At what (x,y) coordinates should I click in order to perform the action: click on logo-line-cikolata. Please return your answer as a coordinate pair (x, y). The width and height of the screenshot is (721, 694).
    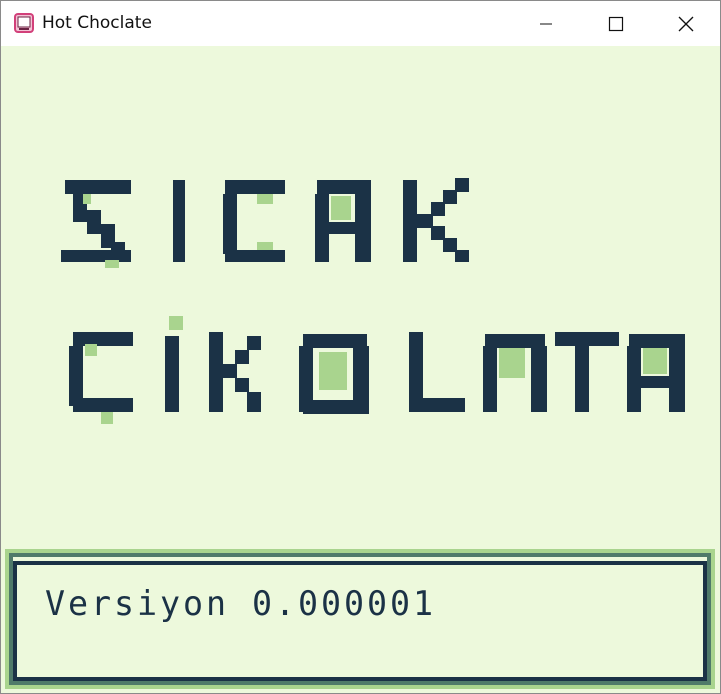
    Looking at the image, I should click on (377, 370).